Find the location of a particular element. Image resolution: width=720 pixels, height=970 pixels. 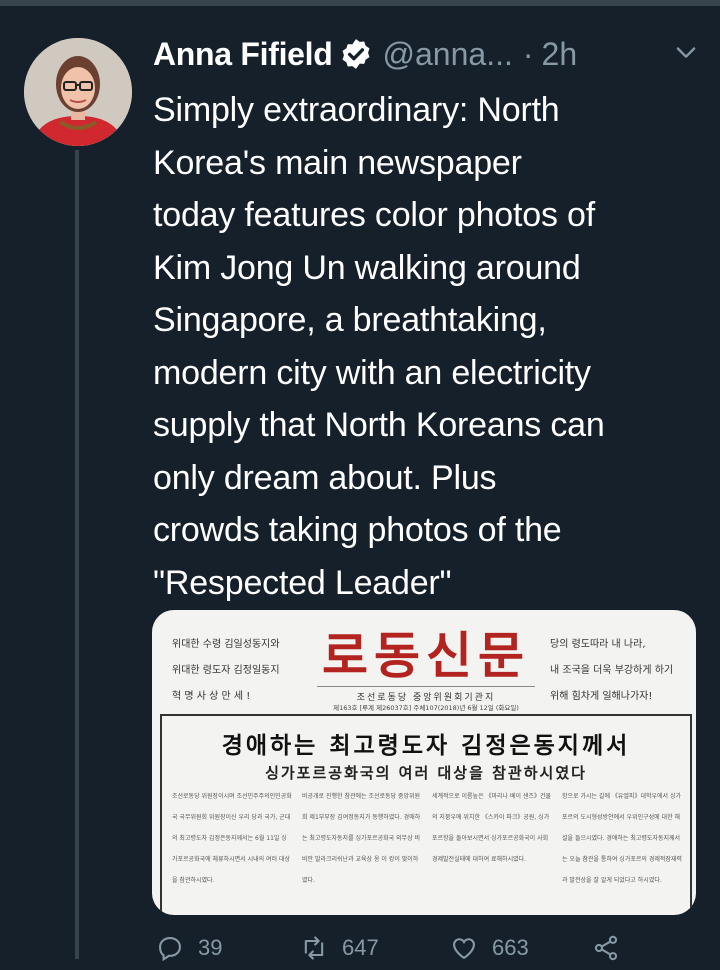

newspaper-subheadline: 싱가포르공화국의 여러 대상을 참관하시였다 is located at coordinates (426, 773).